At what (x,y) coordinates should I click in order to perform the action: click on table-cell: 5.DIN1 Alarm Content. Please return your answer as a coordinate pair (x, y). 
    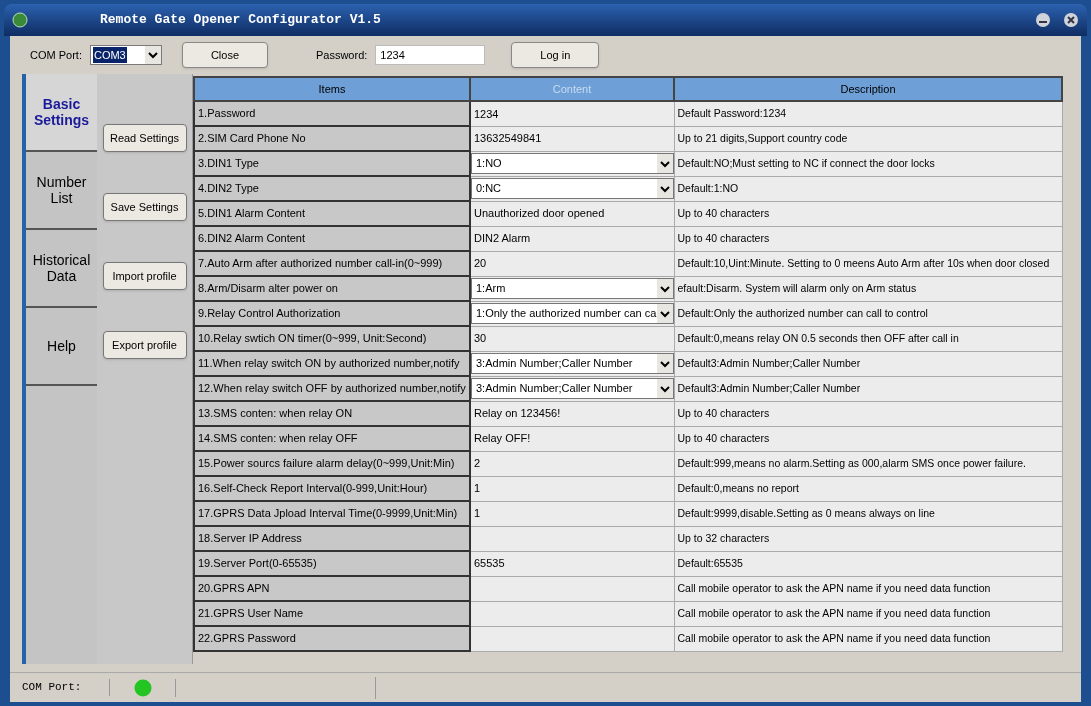
    Looking at the image, I should click on (332, 213).